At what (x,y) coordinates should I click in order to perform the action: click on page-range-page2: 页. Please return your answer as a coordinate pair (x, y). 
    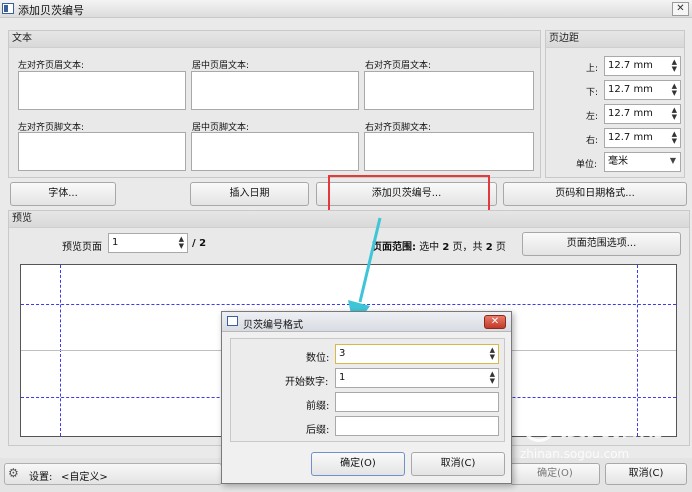
    Looking at the image, I should click on (500, 247).